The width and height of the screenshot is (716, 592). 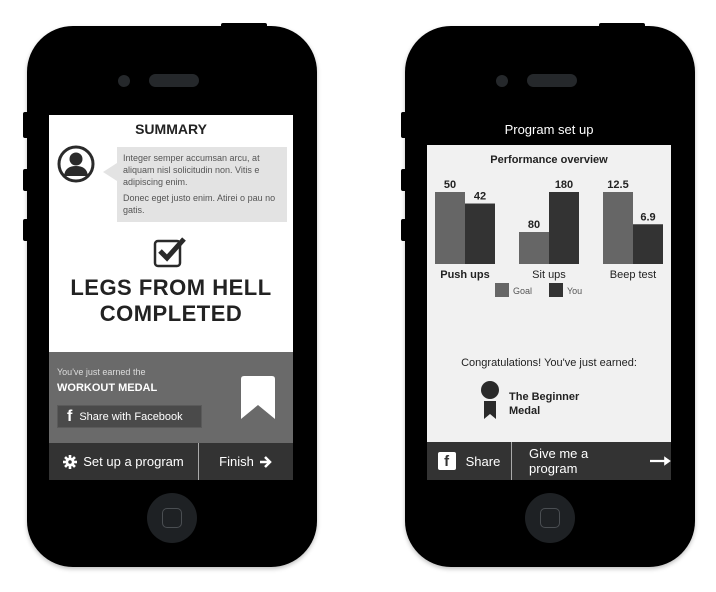 I want to click on finish-label: Finish, so click(x=236, y=461).